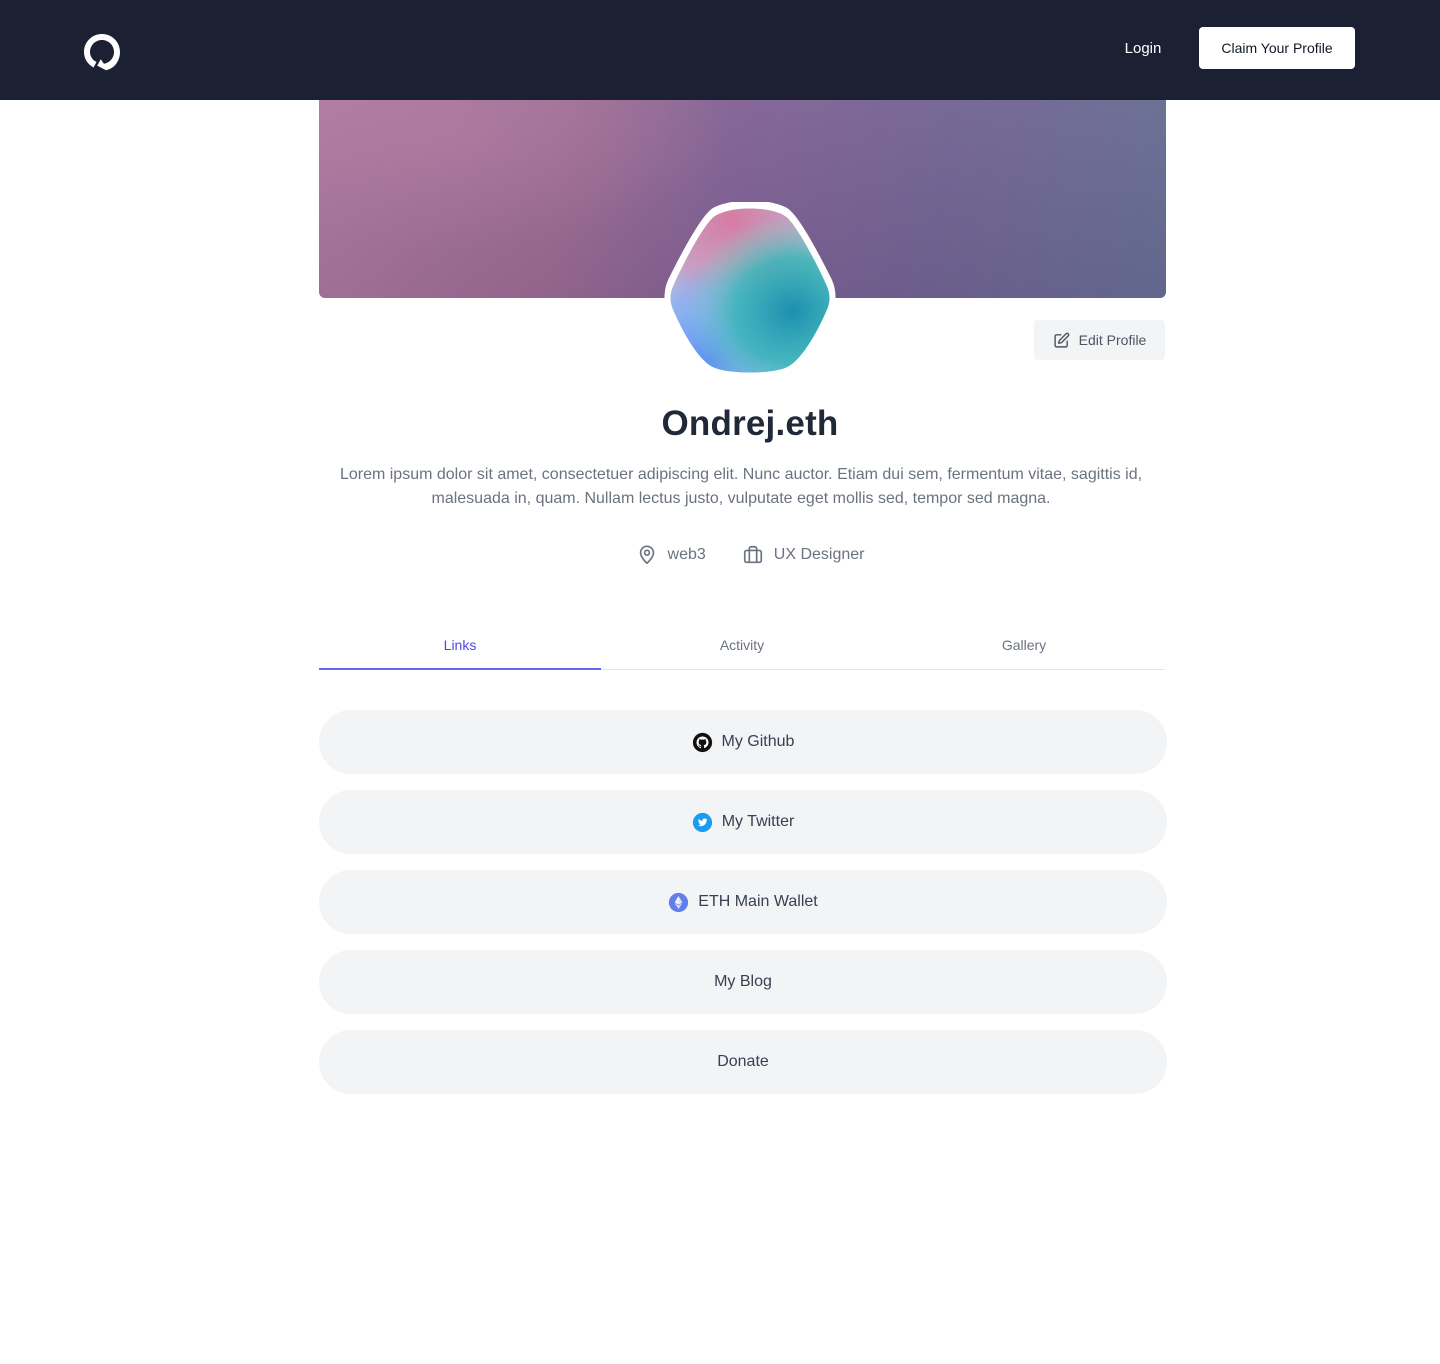 The height and width of the screenshot is (1364, 1440). Describe the element at coordinates (720, 50) in the screenshot. I see `top-navbar: Login Claim Your Profile` at that location.